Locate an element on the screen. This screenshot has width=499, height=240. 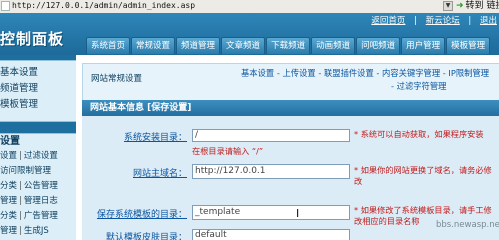
sidebar-item: 基本设置 is located at coordinates (38, 73).